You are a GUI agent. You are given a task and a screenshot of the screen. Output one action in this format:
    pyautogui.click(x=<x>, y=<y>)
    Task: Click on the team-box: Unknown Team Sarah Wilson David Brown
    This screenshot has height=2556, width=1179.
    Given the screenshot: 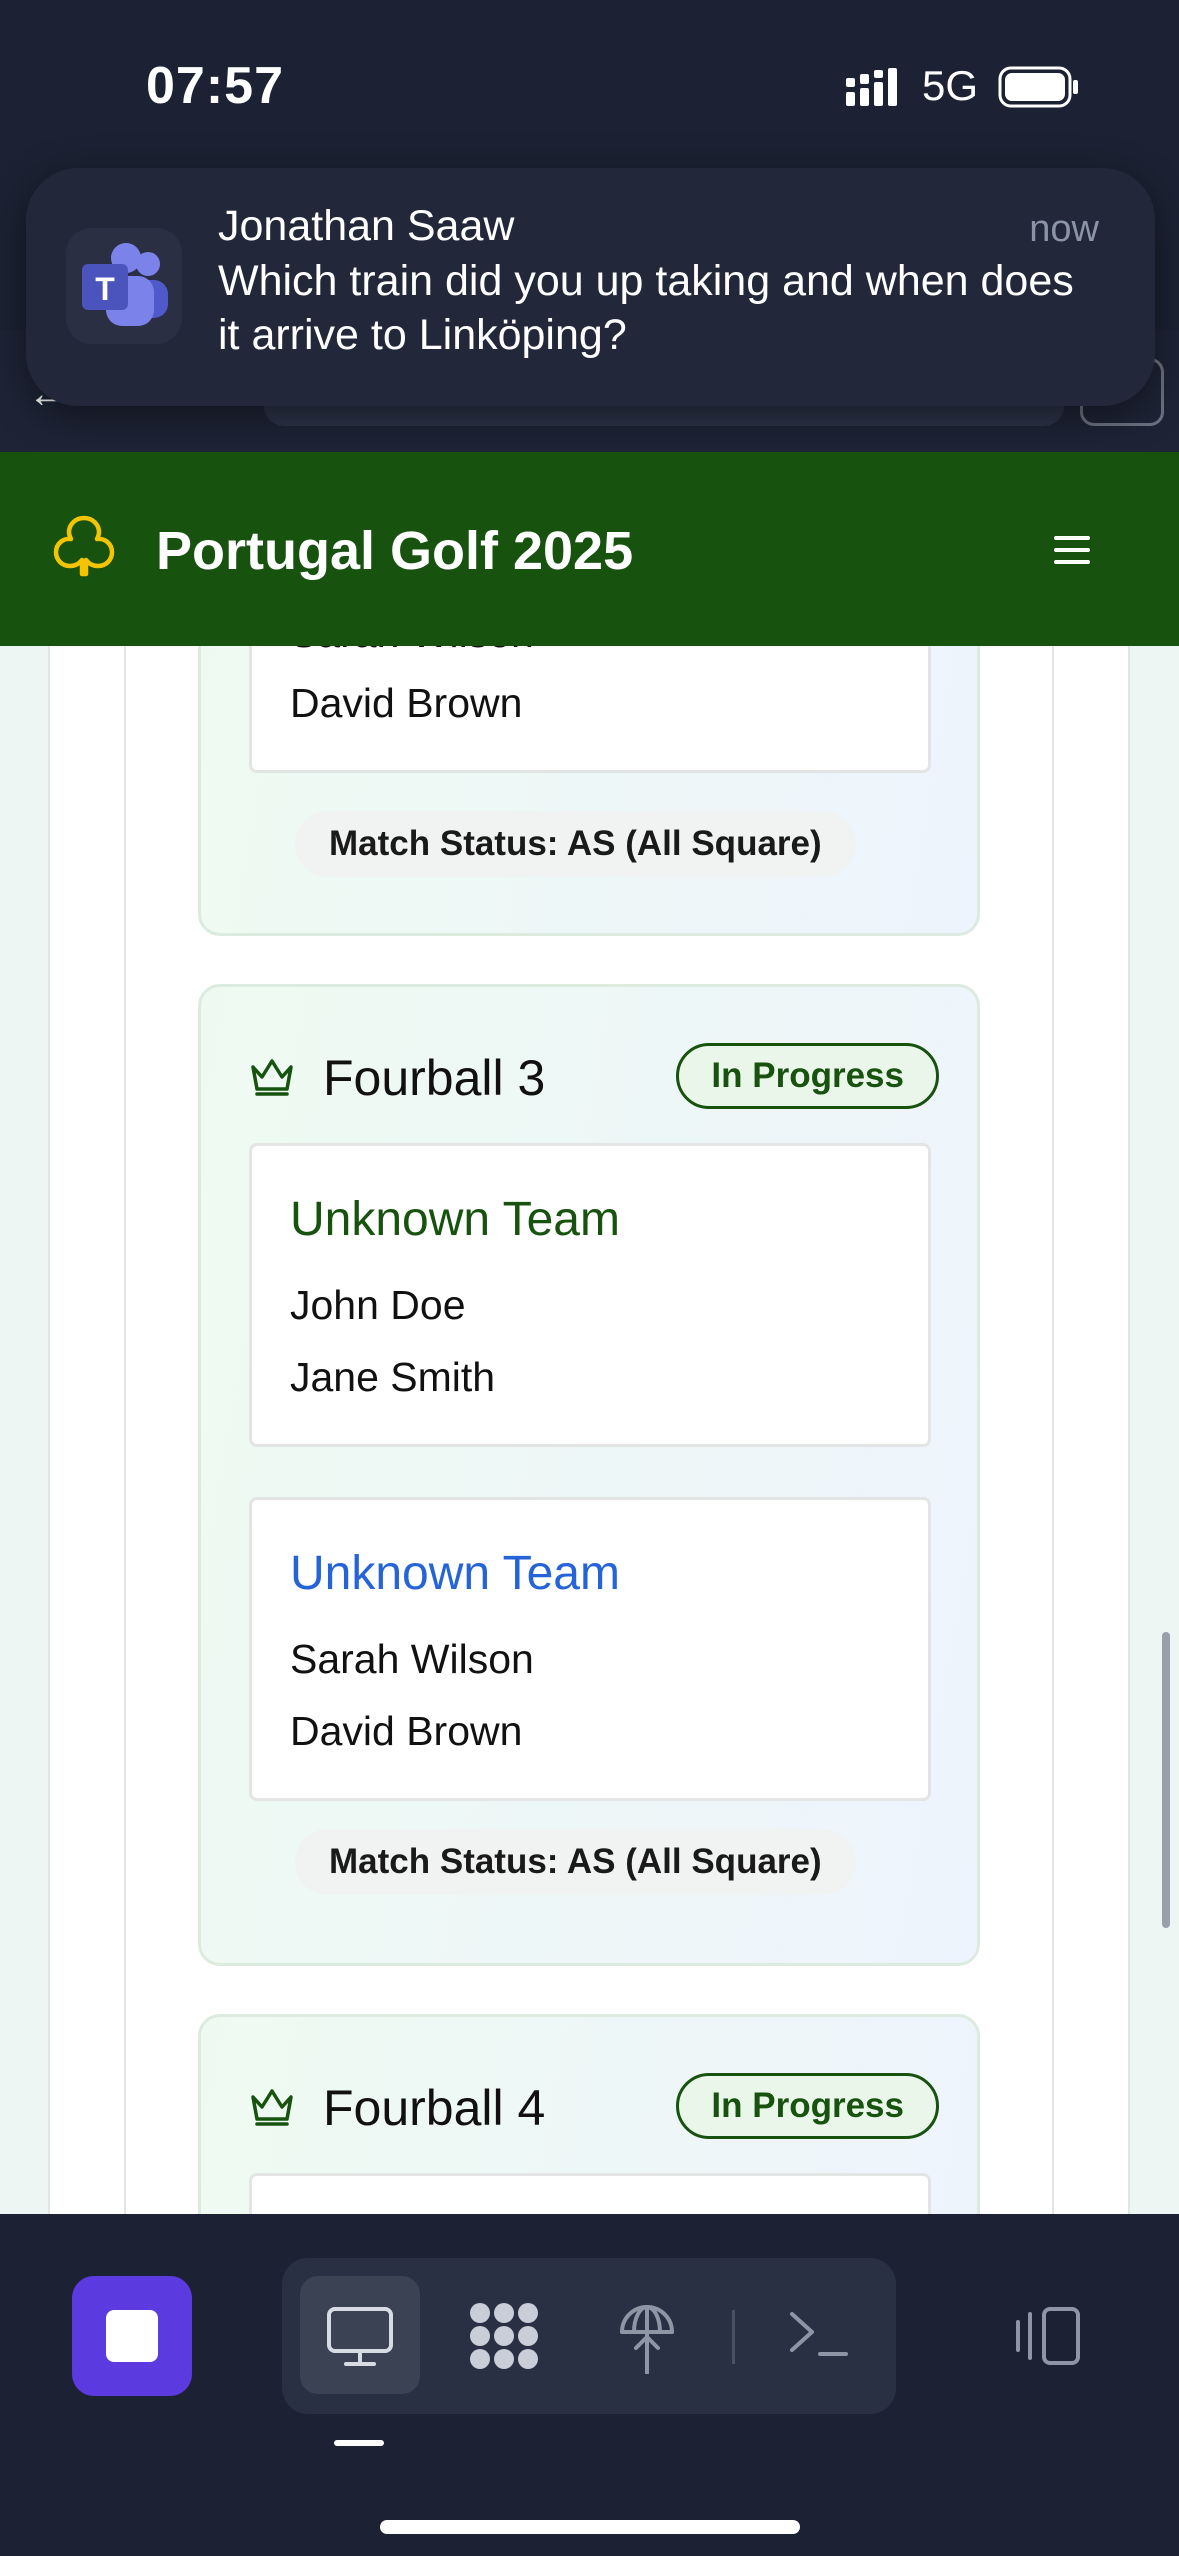 What is the action you would take?
    pyautogui.click(x=590, y=1649)
    